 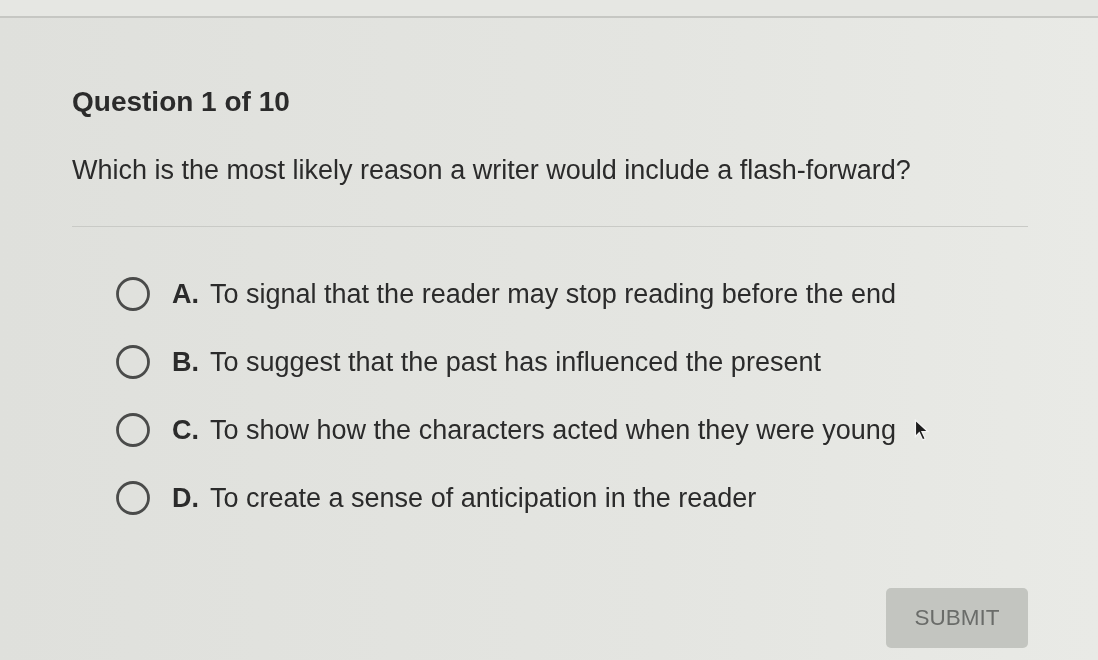 I want to click on question-text: Which is the most likely reason a writer would include a flash-forward?, so click(x=491, y=170).